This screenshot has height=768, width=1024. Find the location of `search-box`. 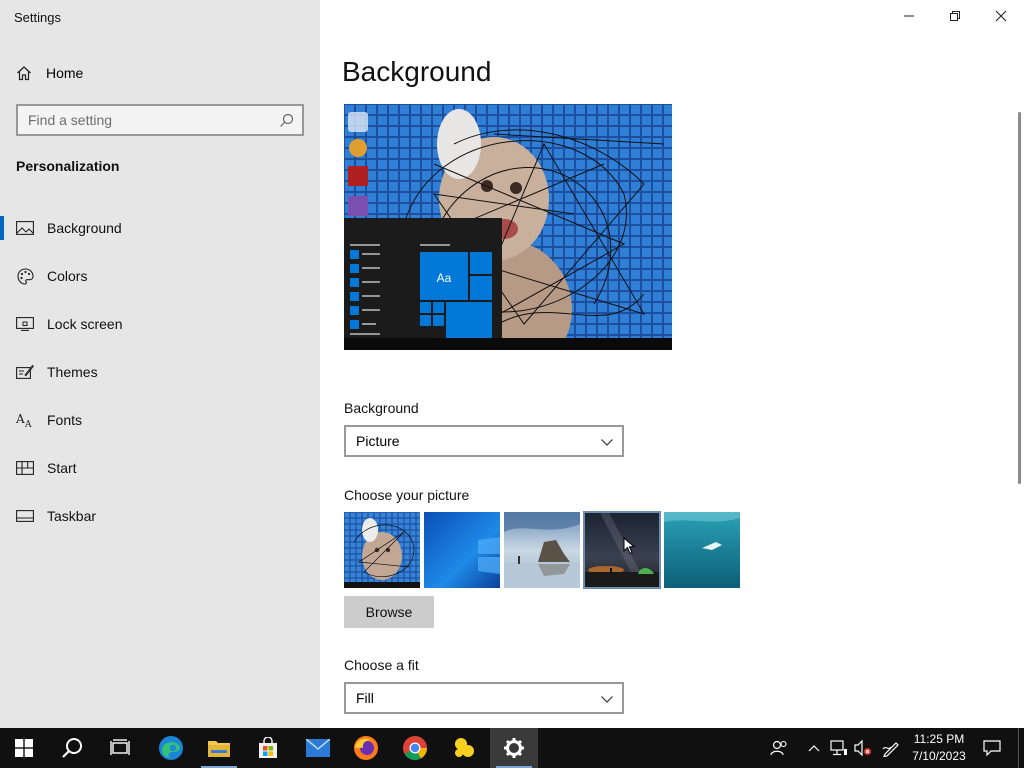

search-box is located at coordinates (160, 120).